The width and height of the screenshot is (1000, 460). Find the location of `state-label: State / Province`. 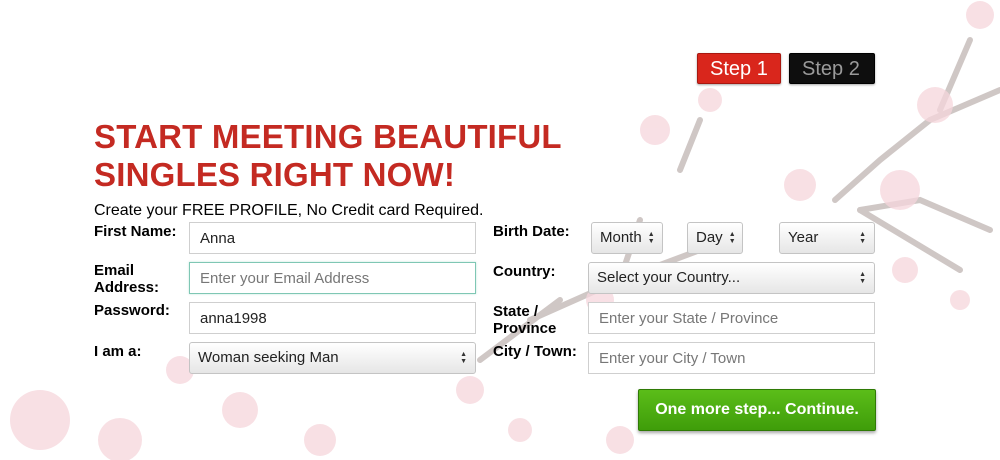

state-label: State / Province is located at coordinates (524, 320).